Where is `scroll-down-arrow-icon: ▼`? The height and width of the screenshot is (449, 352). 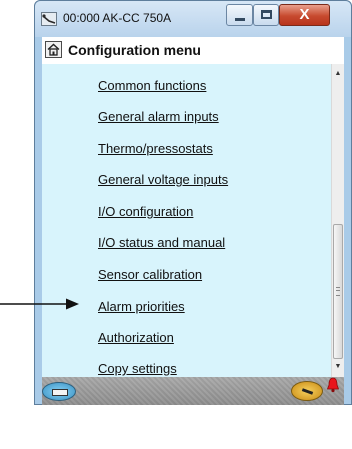
scroll-down-arrow-icon: ▼ is located at coordinates (338, 367).